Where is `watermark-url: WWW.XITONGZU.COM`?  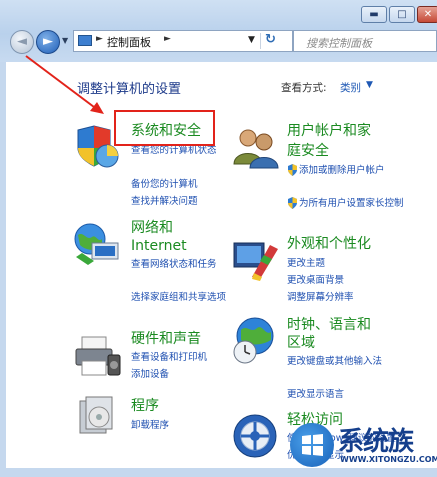 watermark-url: WWW.XITONGZU.COM is located at coordinates (388, 459).